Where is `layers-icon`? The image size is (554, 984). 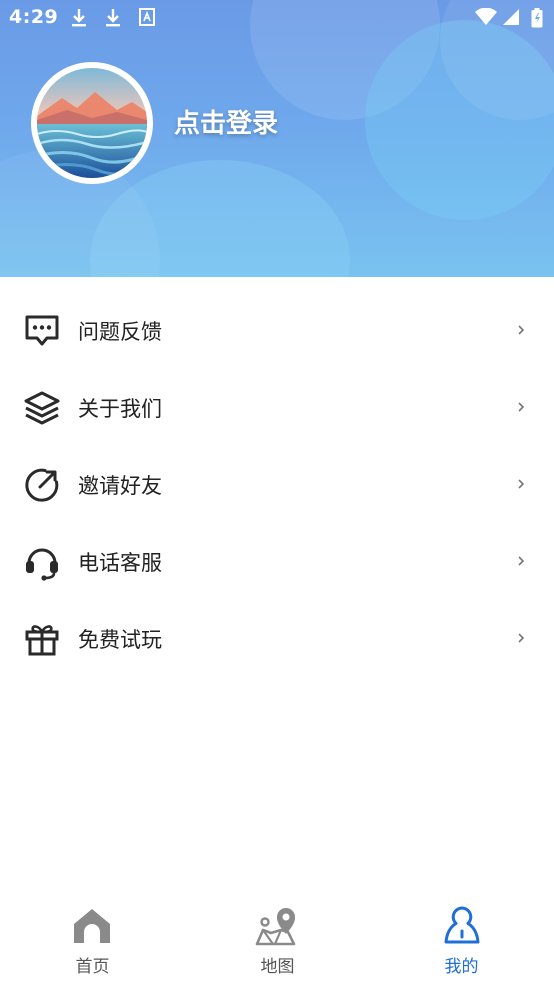
layers-icon is located at coordinates (42, 408).